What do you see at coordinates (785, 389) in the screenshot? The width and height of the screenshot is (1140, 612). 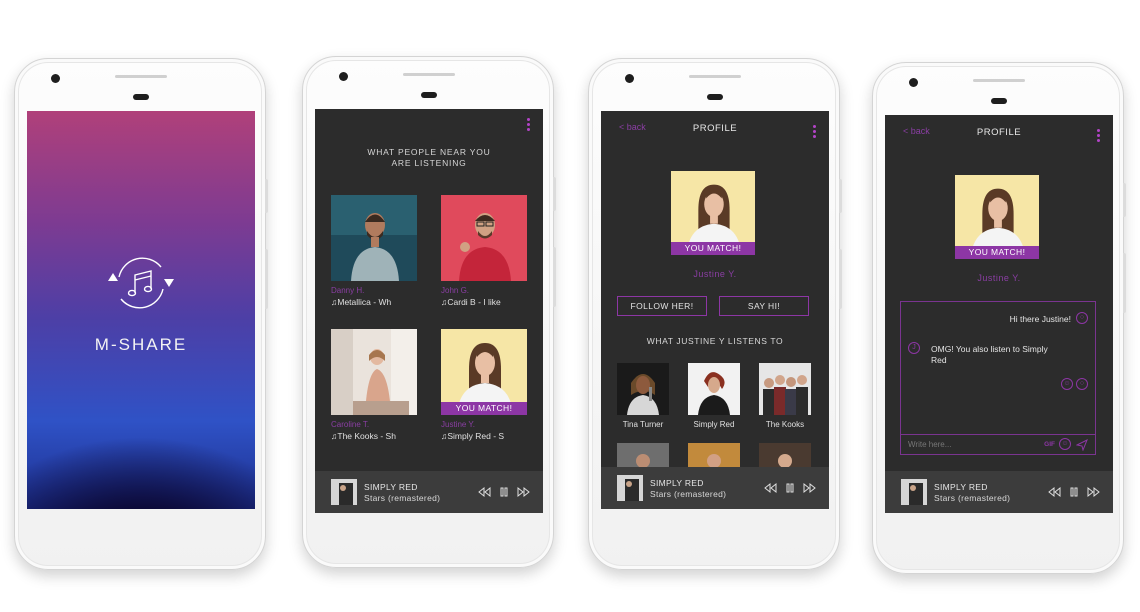 I see `artist-photo` at bounding box center [785, 389].